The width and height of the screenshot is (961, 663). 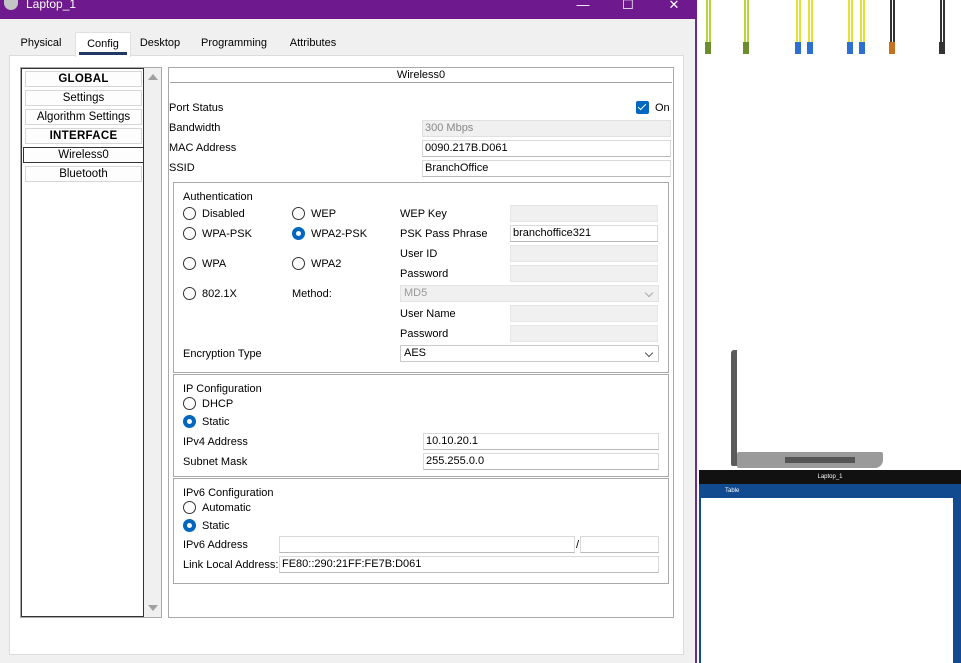 I want to click on psk-pass-phrase-field: branchoffice321, so click(x=584, y=233).